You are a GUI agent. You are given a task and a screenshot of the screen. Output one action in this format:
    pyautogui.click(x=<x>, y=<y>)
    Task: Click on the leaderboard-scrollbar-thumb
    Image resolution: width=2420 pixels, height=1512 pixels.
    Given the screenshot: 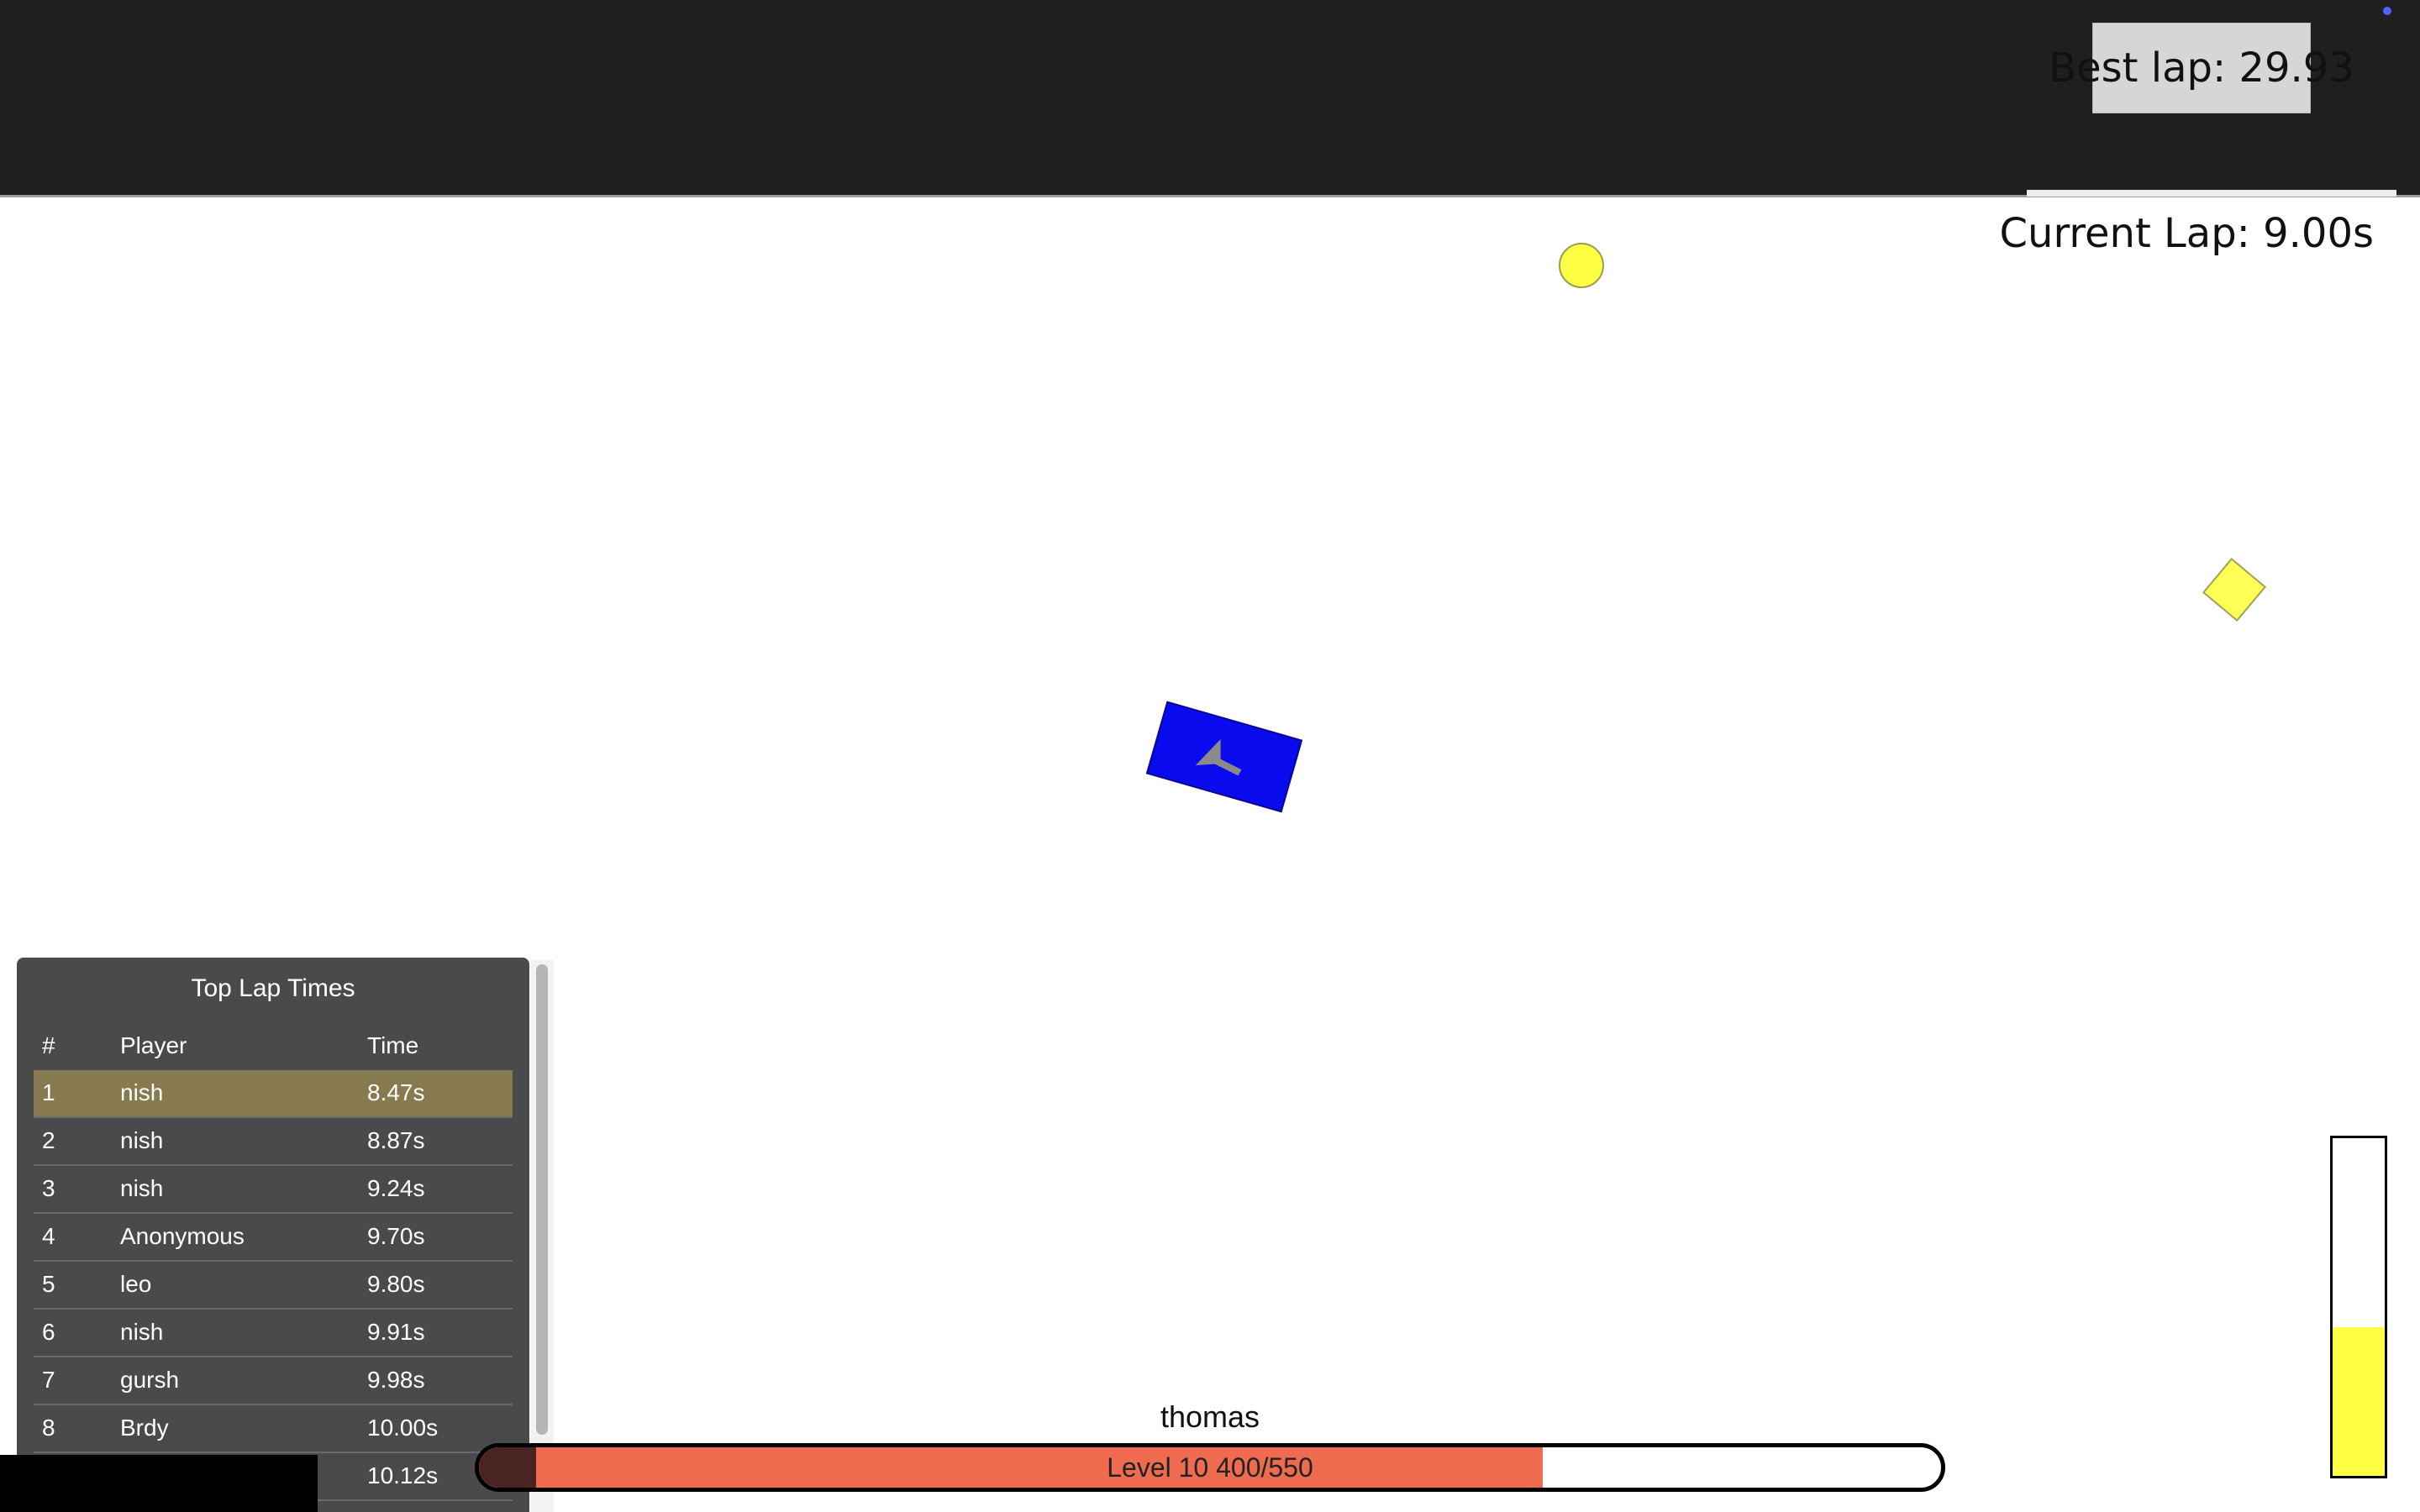 What is the action you would take?
    pyautogui.click(x=542, y=1199)
    